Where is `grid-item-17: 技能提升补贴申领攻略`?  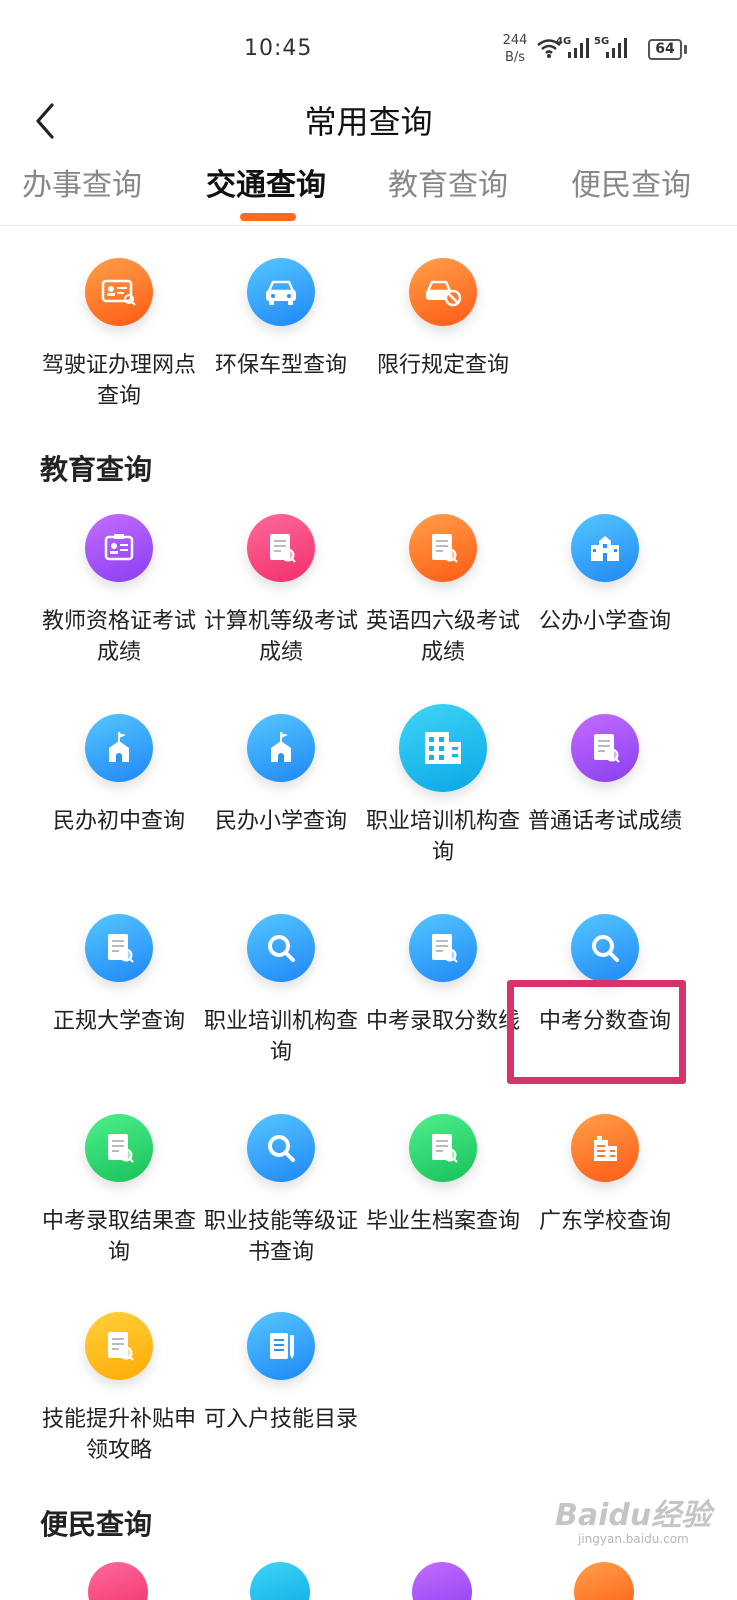 grid-item-17: 技能提升补贴申领攻略 is located at coordinates (119, 1389).